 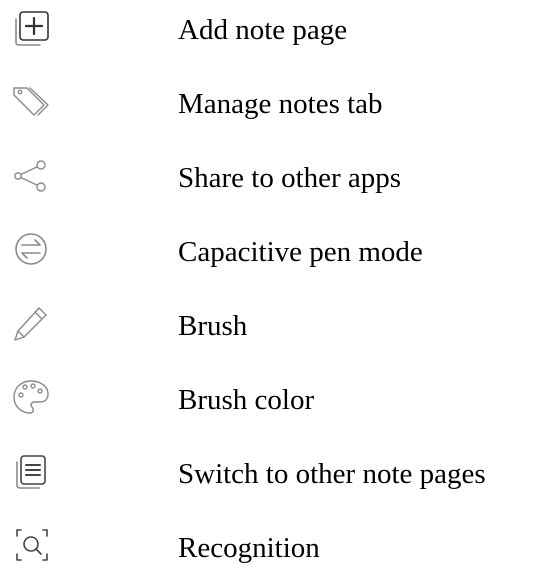 What do you see at coordinates (32, 324) in the screenshot?
I see `pencil-icon` at bounding box center [32, 324].